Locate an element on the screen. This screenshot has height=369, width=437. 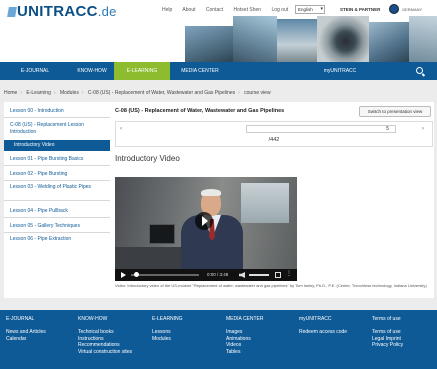
logo-domain: .de is located at coordinates (107, 11).